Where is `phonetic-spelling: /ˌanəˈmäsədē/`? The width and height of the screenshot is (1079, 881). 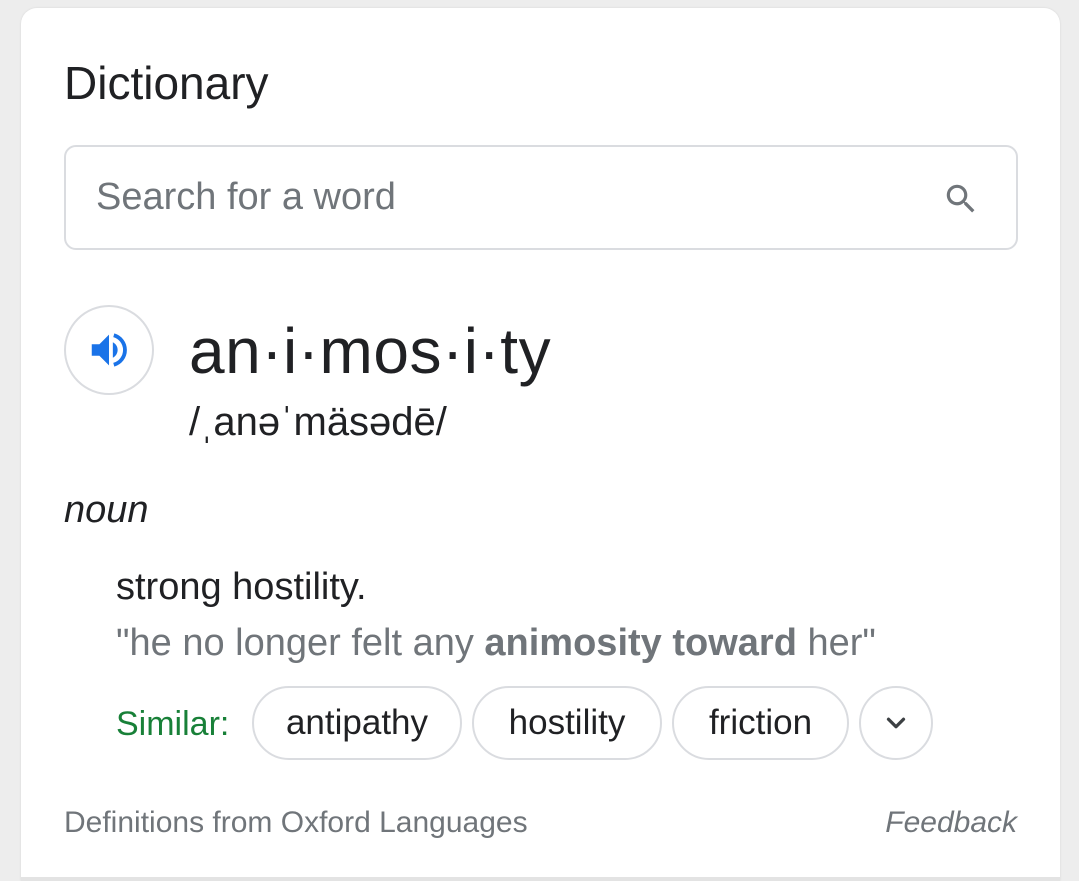
phonetic-spelling: /ˌanəˈmäsədē/ is located at coordinates (318, 422).